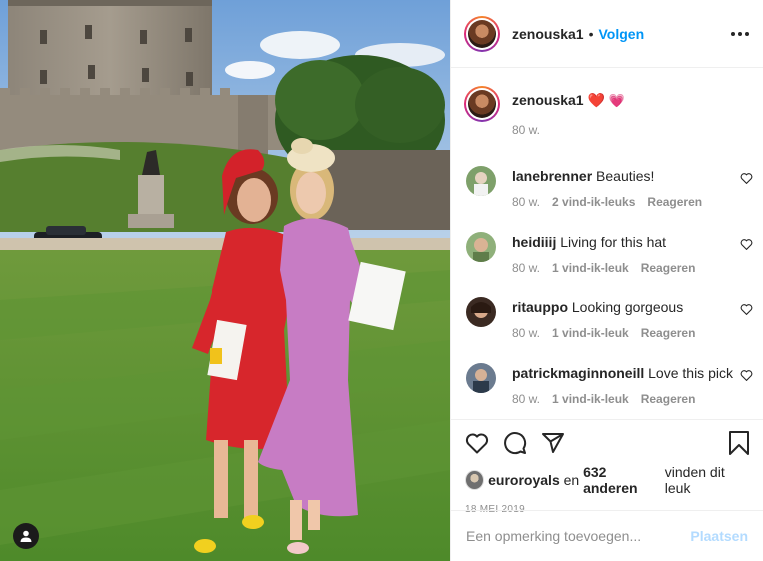 This screenshot has height=561, width=763. Describe the element at coordinates (526, 130) in the screenshot. I see `caption-age: 80 w.` at that location.